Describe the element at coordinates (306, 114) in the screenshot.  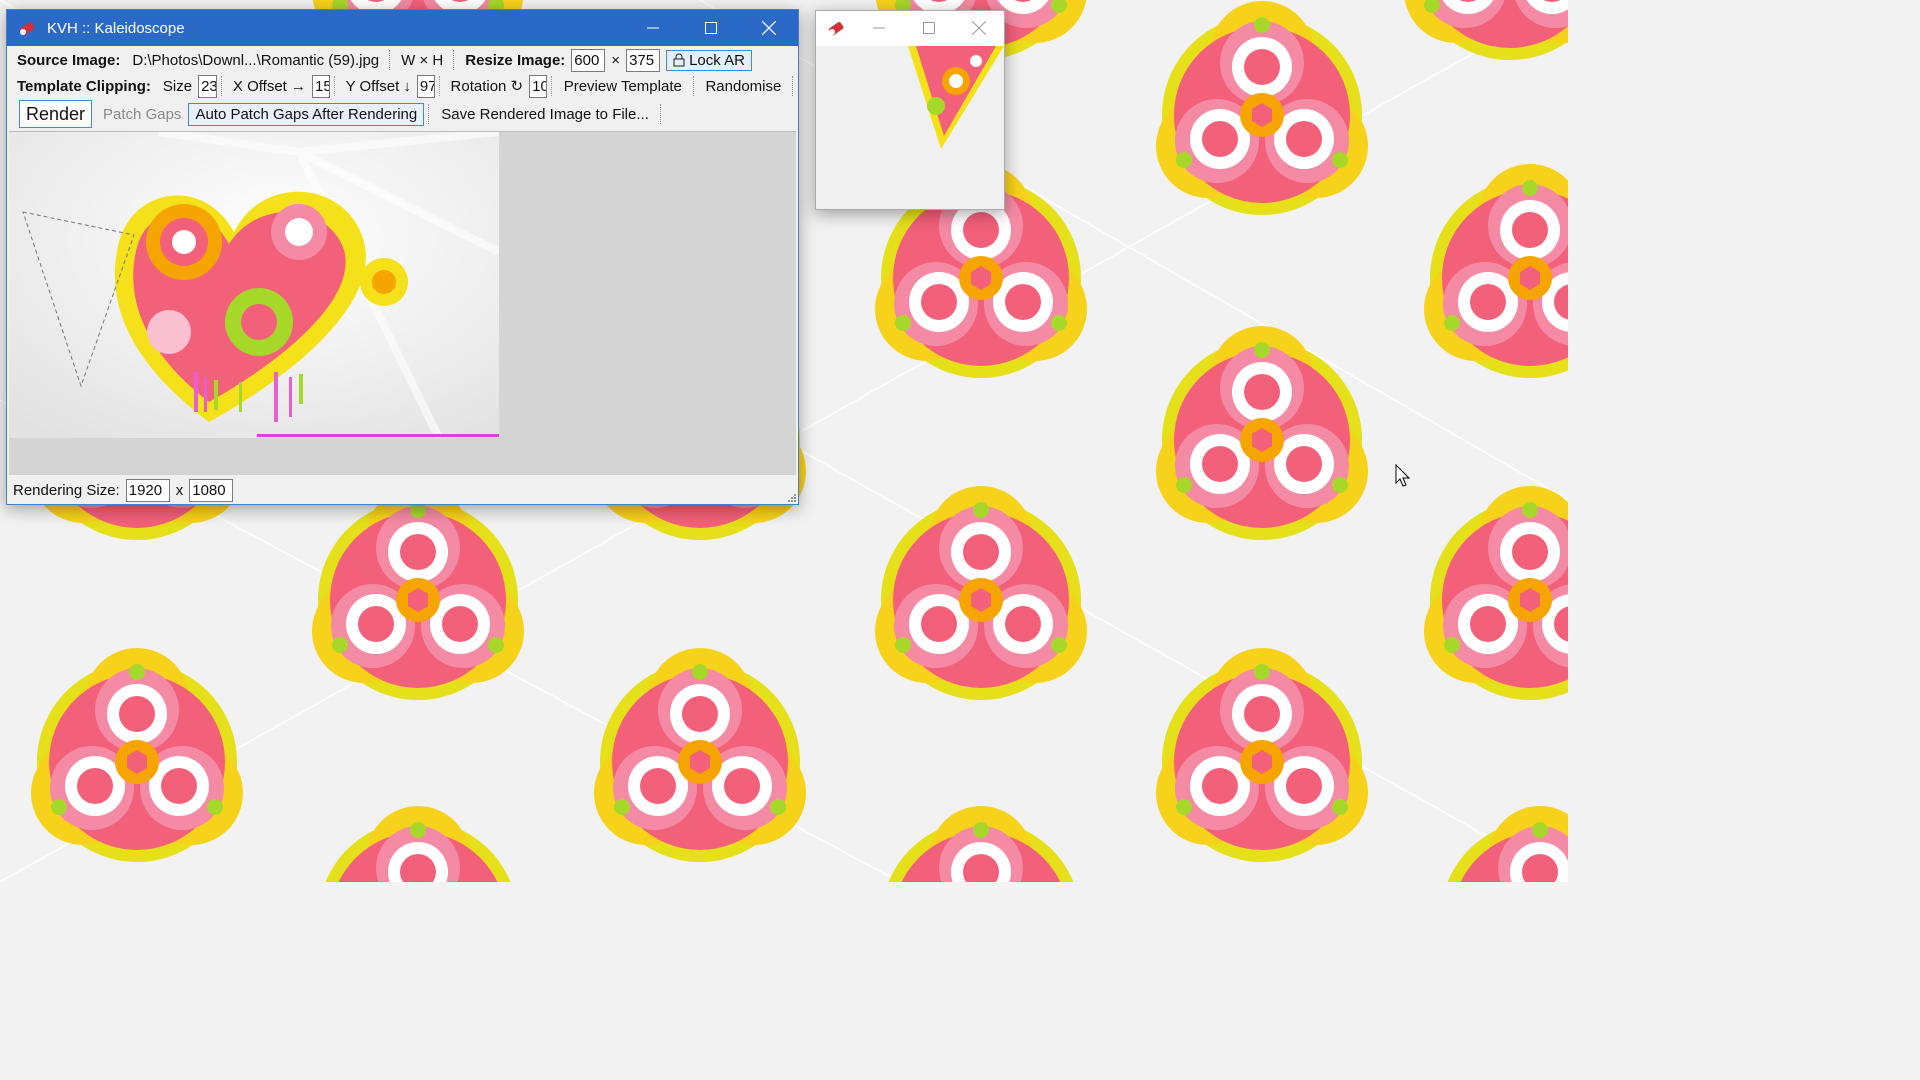
I see `auto-patch-gaps-toggle: Auto Patch Gaps After Rendering` at that location.